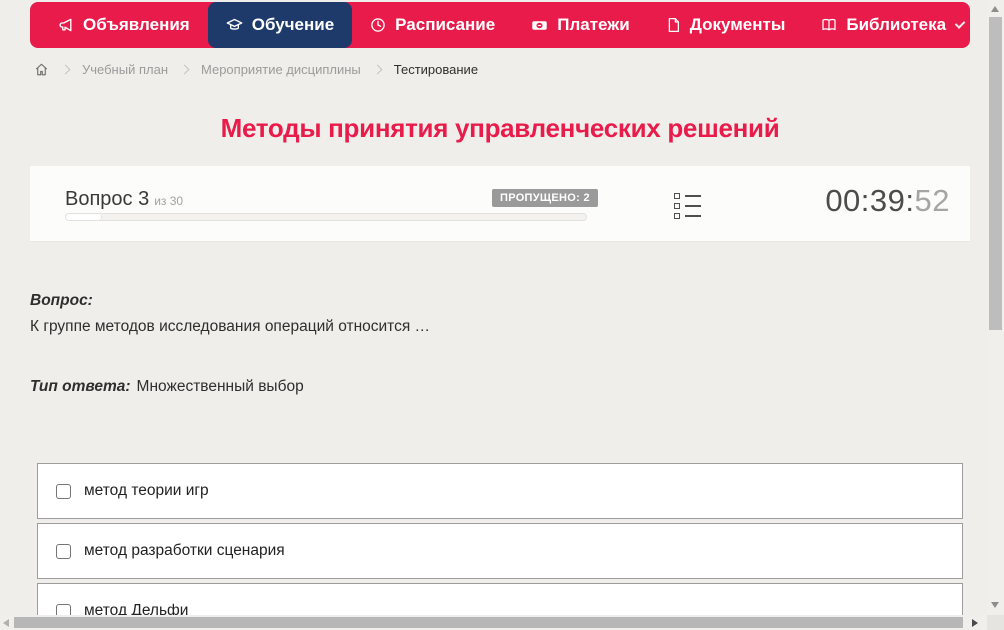  I want to click on countdown-timer: 00:39:52, so click(887, 201).